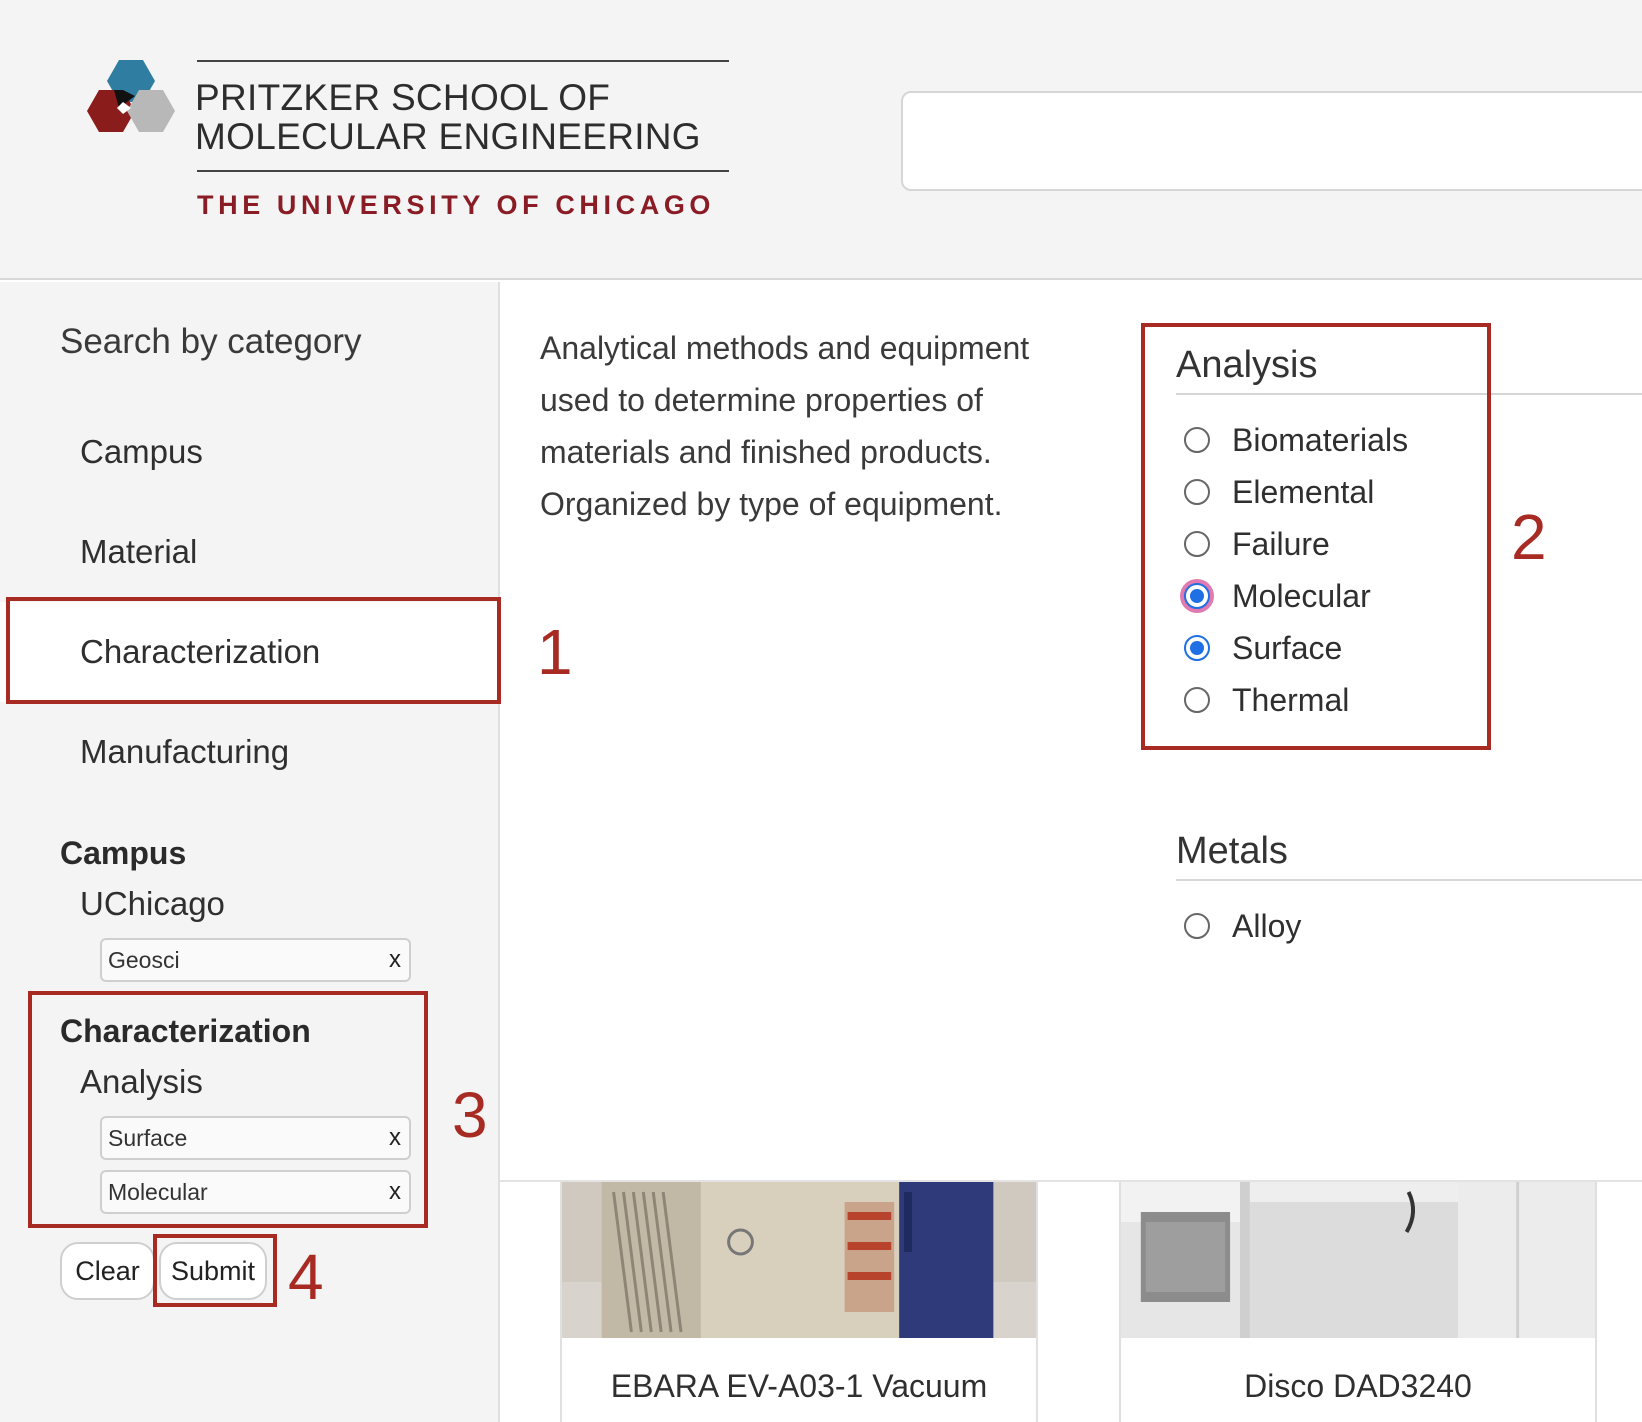 This screenshot has width=1642, height=1422. Describe the element at coordinates (144, 960) in the screenshot. I see `chip-label: Geosci` at that location.